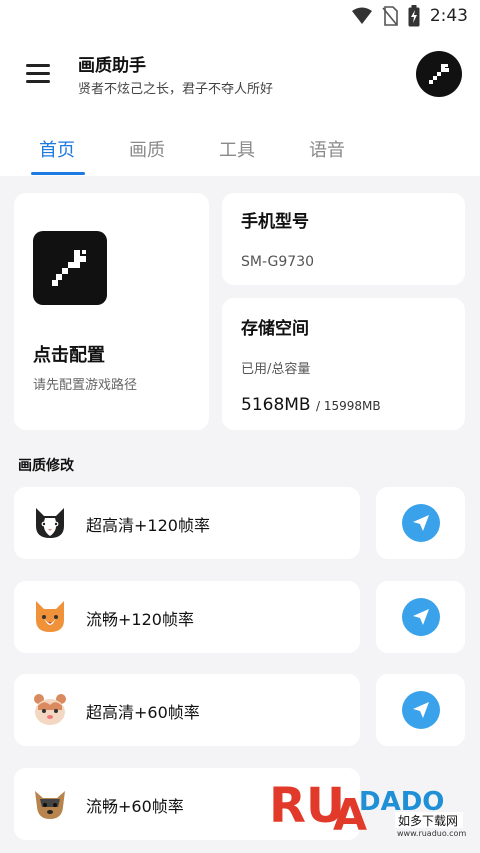 The width and height of the screenshot is (480, 853). What do you see at coordinates (240, 77) in the screenshot?
I see `app-header: 画质助手 贤者不炫己之长，君子不夺人所好` at bounding box center [240, 77].